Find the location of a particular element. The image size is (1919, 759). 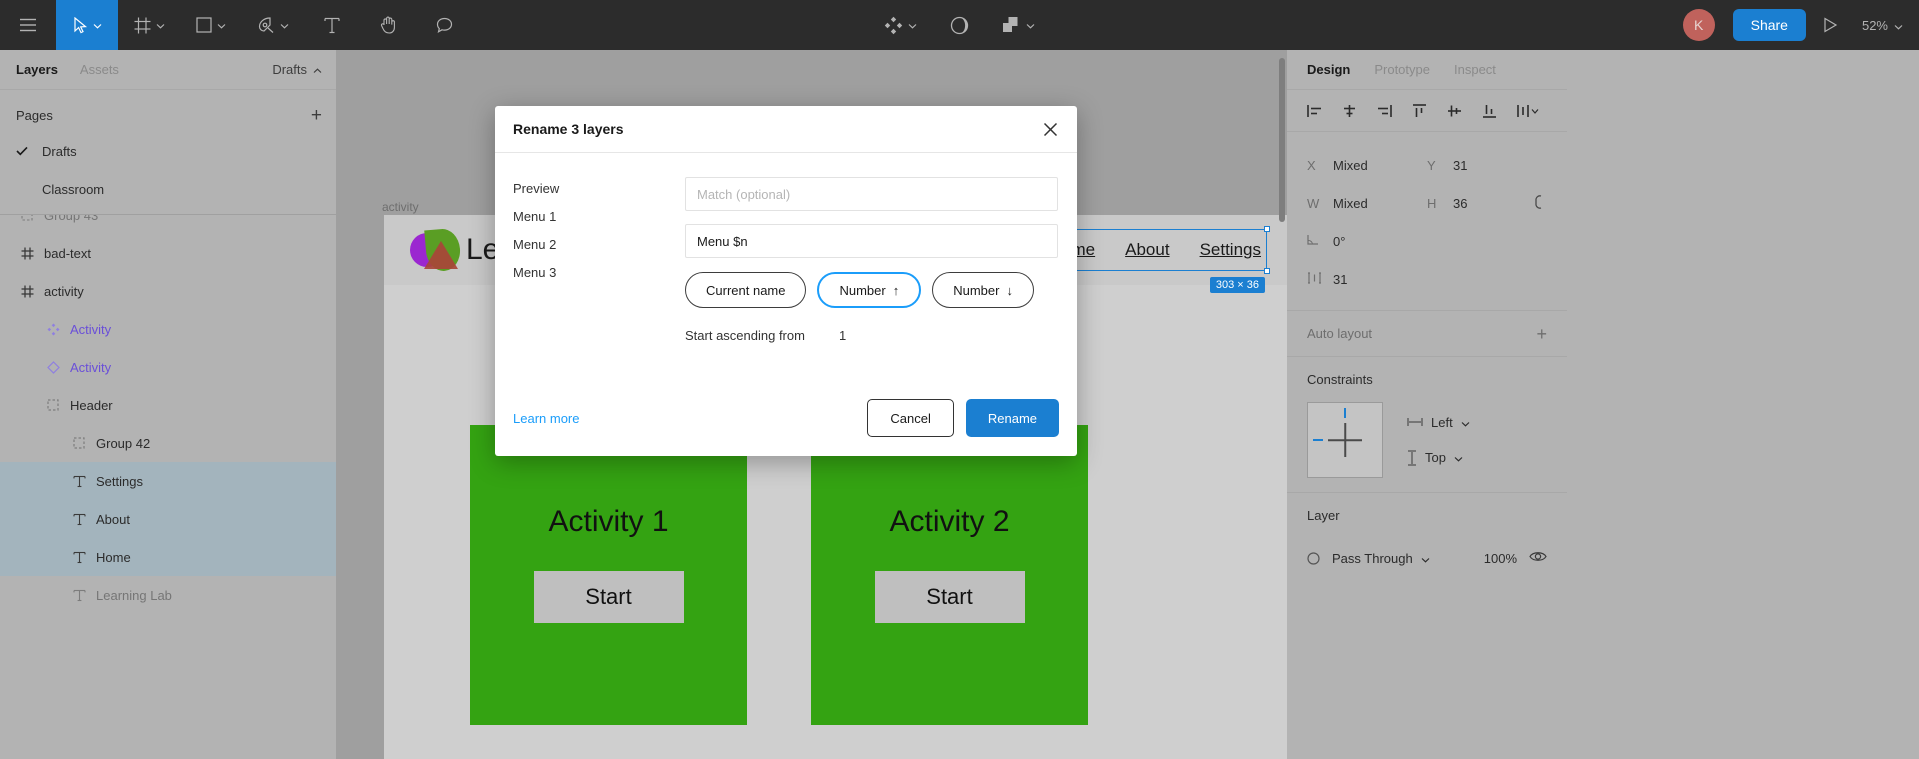

tab-inspect: Inspect is located at coordinates (1475, 69).